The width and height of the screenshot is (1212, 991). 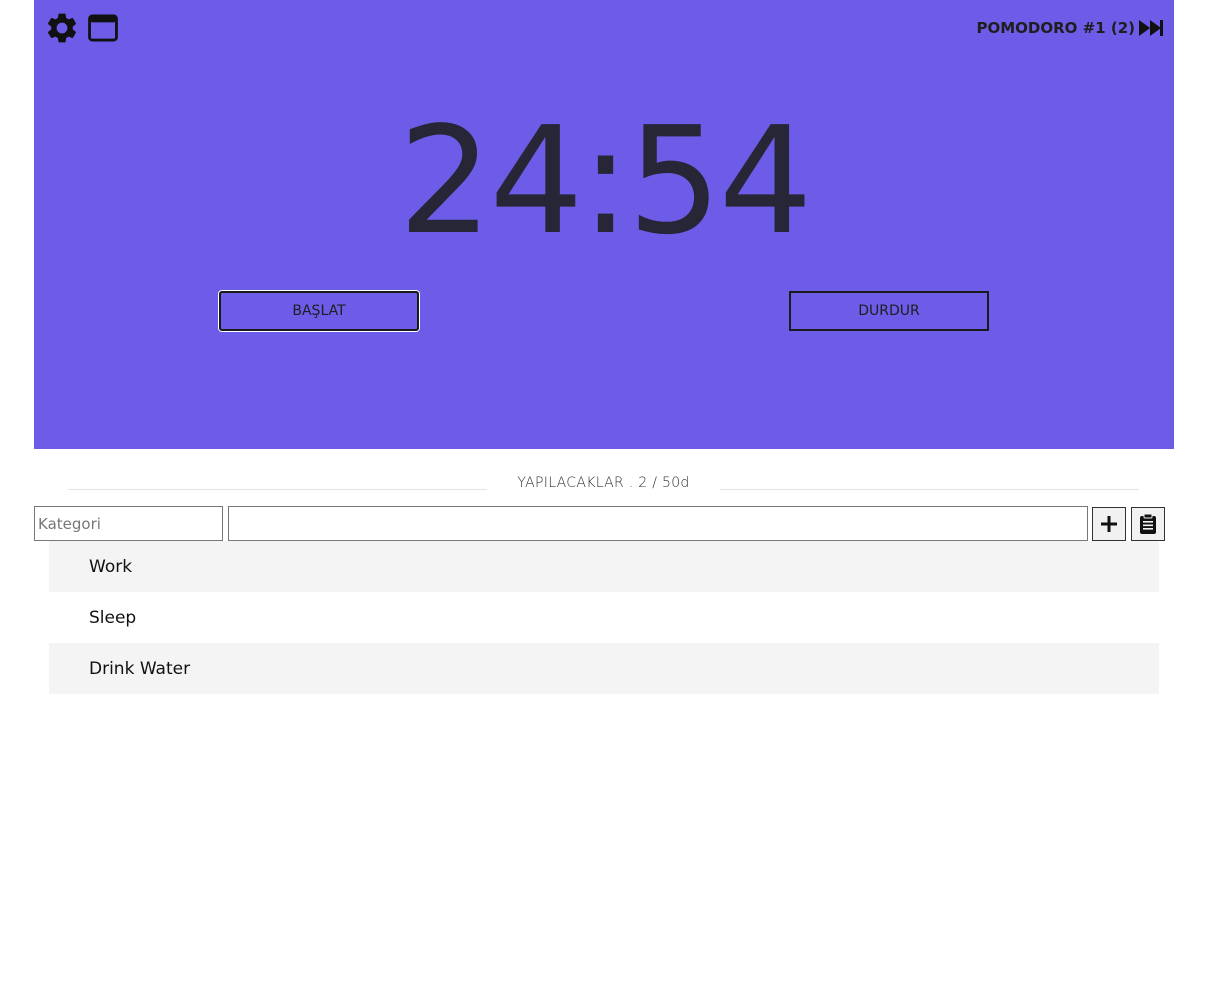 I want to click on pomodoro-counter: POMODORO #1 (2), so click(x=1070, y=28).